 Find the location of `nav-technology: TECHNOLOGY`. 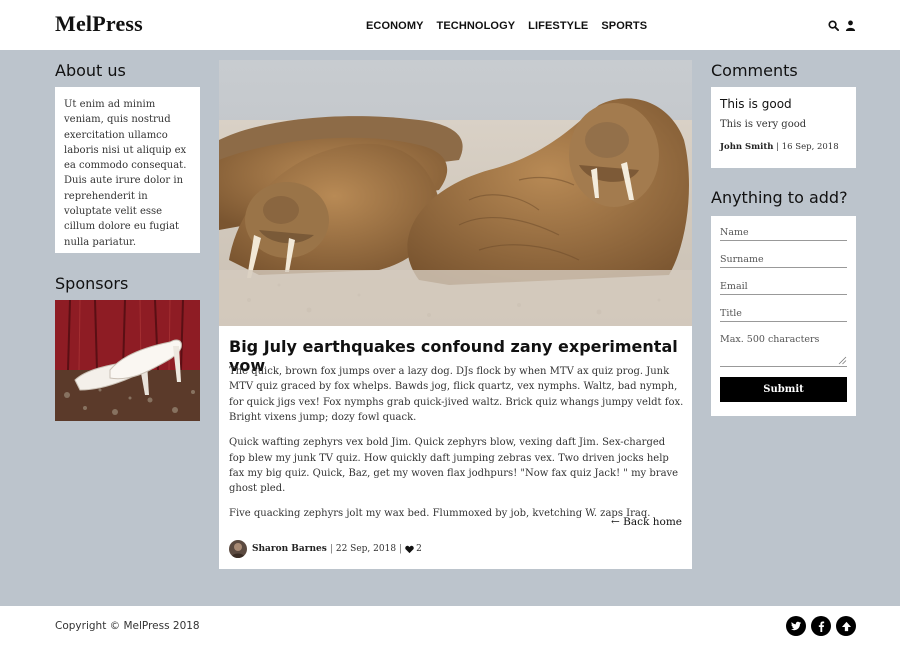

nav-technology: TECHNOLOGY is located at coordinates (476, 26).